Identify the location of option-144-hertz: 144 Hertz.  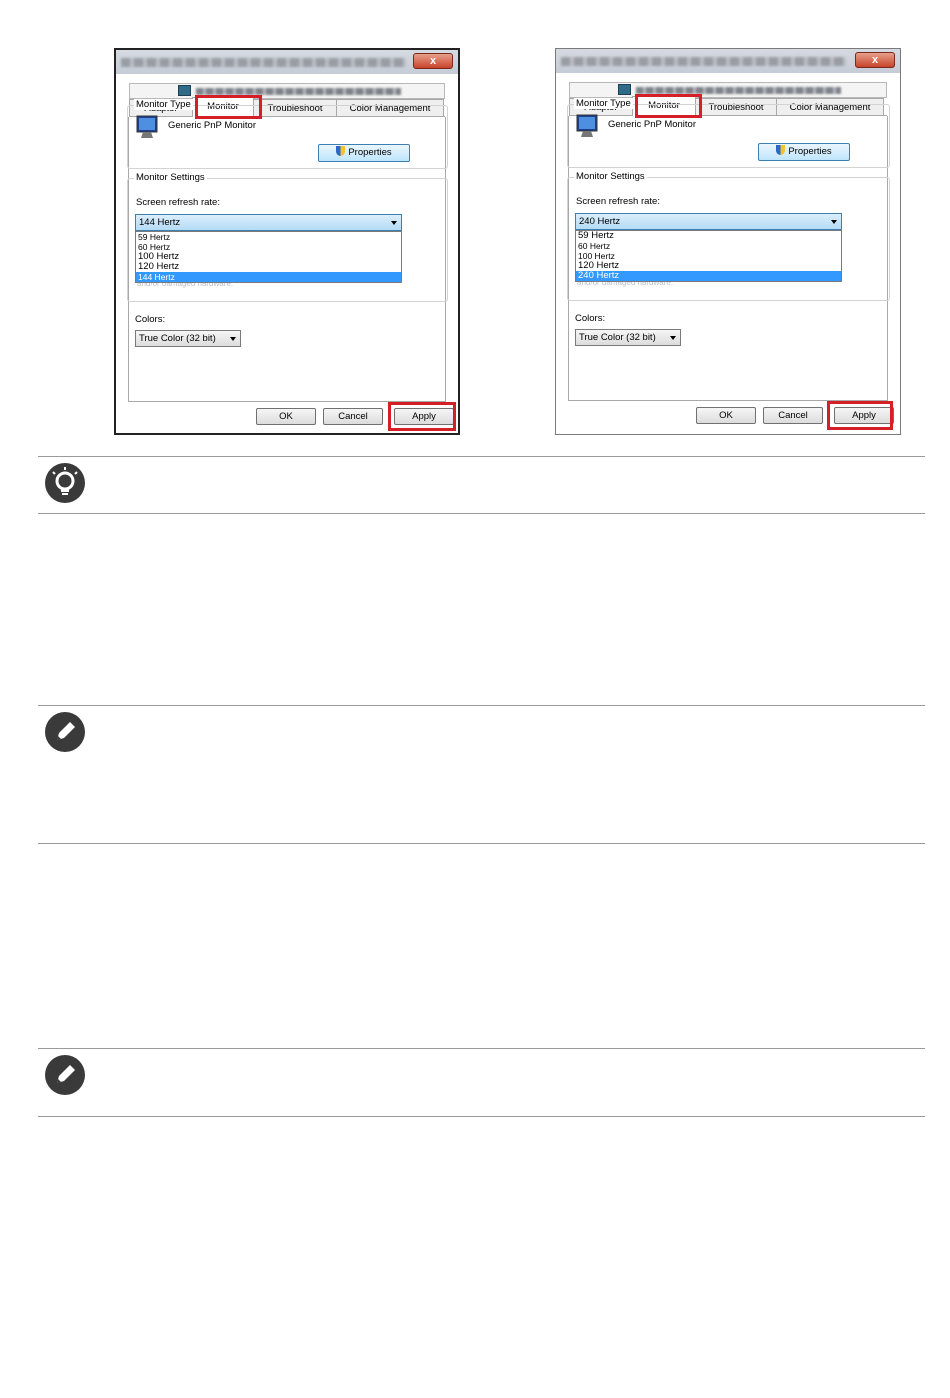
(268, 277).